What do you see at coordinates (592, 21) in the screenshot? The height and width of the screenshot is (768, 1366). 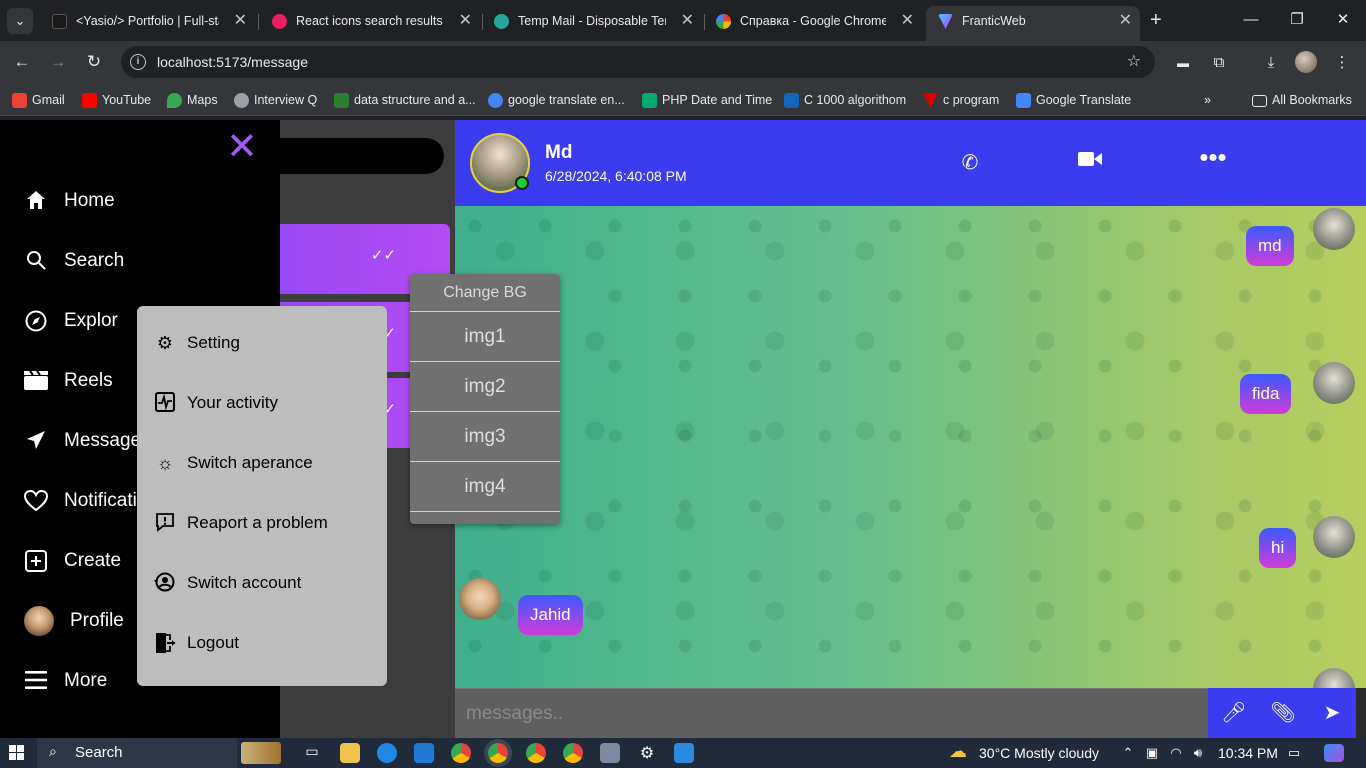 I see `tab-temp-mail: Temp Mail - Disposable Tem ✕` at bounding box center [592, 21].